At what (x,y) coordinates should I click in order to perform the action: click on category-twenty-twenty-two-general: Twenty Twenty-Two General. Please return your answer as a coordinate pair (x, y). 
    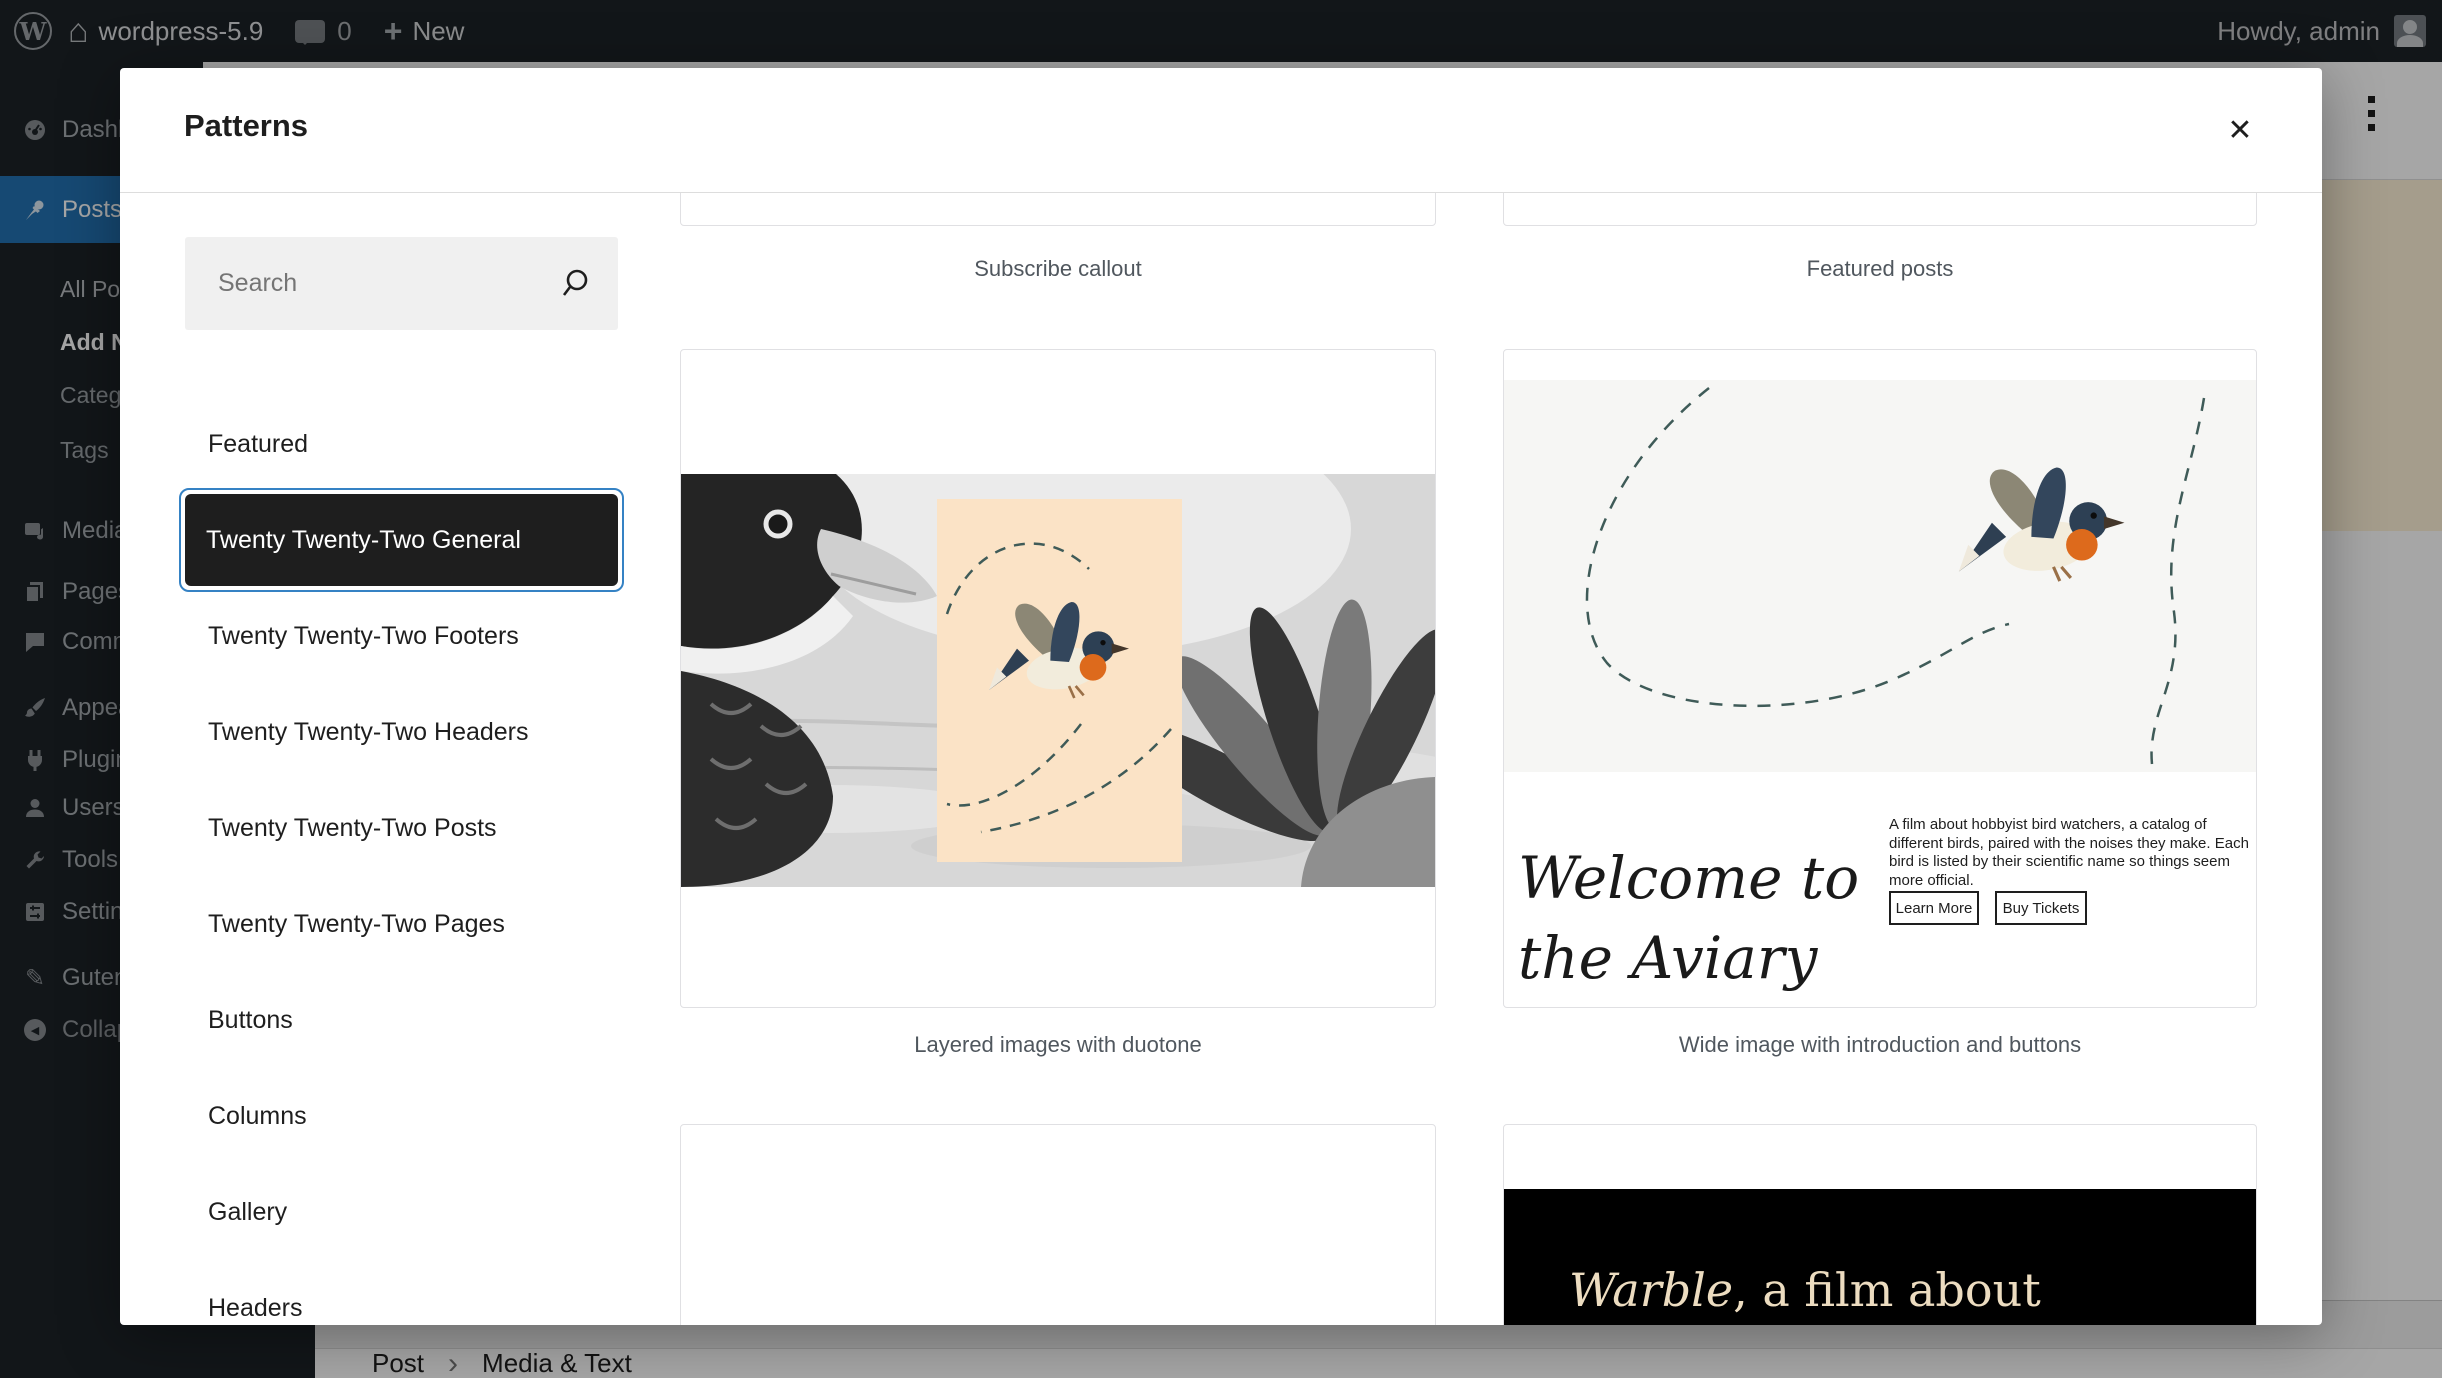
    Looking at the image, I should click on (401, 540).